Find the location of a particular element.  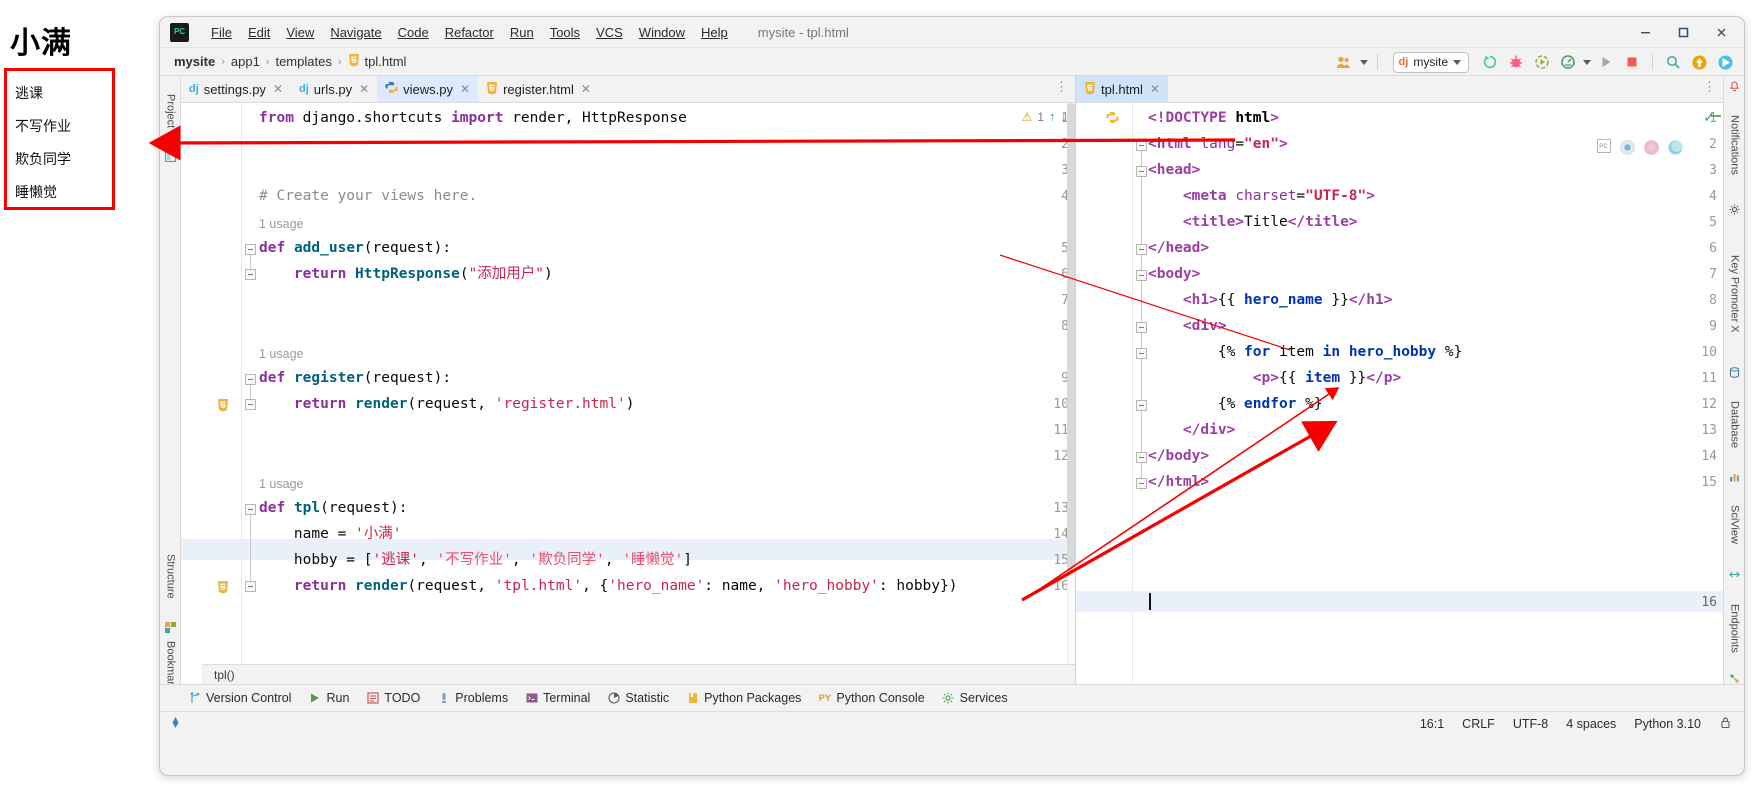

firefox-icon is located at coordinates (1651, 147).